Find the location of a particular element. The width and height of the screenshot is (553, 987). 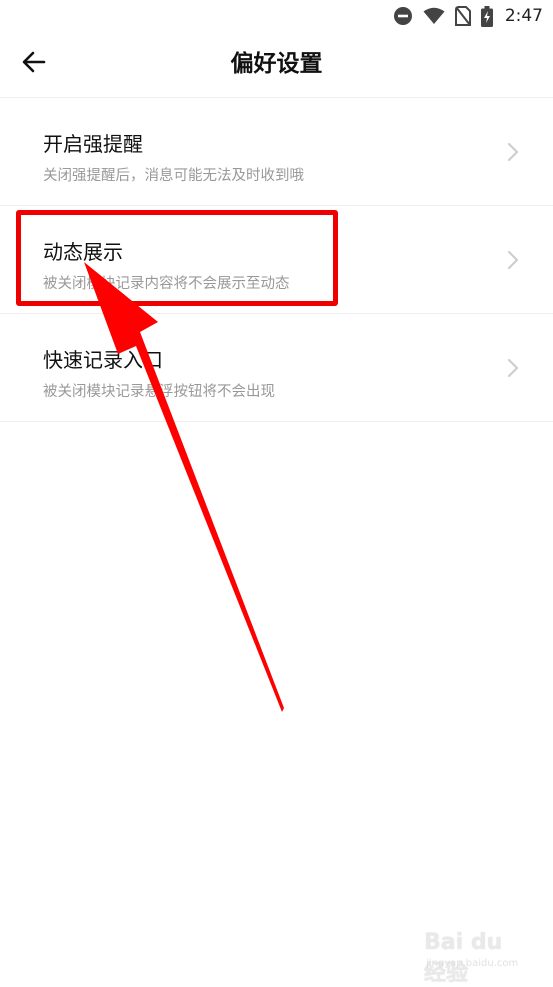

watermark: Bai du 经验 jingyan.baidu.com is located at coordinates (475, 958).